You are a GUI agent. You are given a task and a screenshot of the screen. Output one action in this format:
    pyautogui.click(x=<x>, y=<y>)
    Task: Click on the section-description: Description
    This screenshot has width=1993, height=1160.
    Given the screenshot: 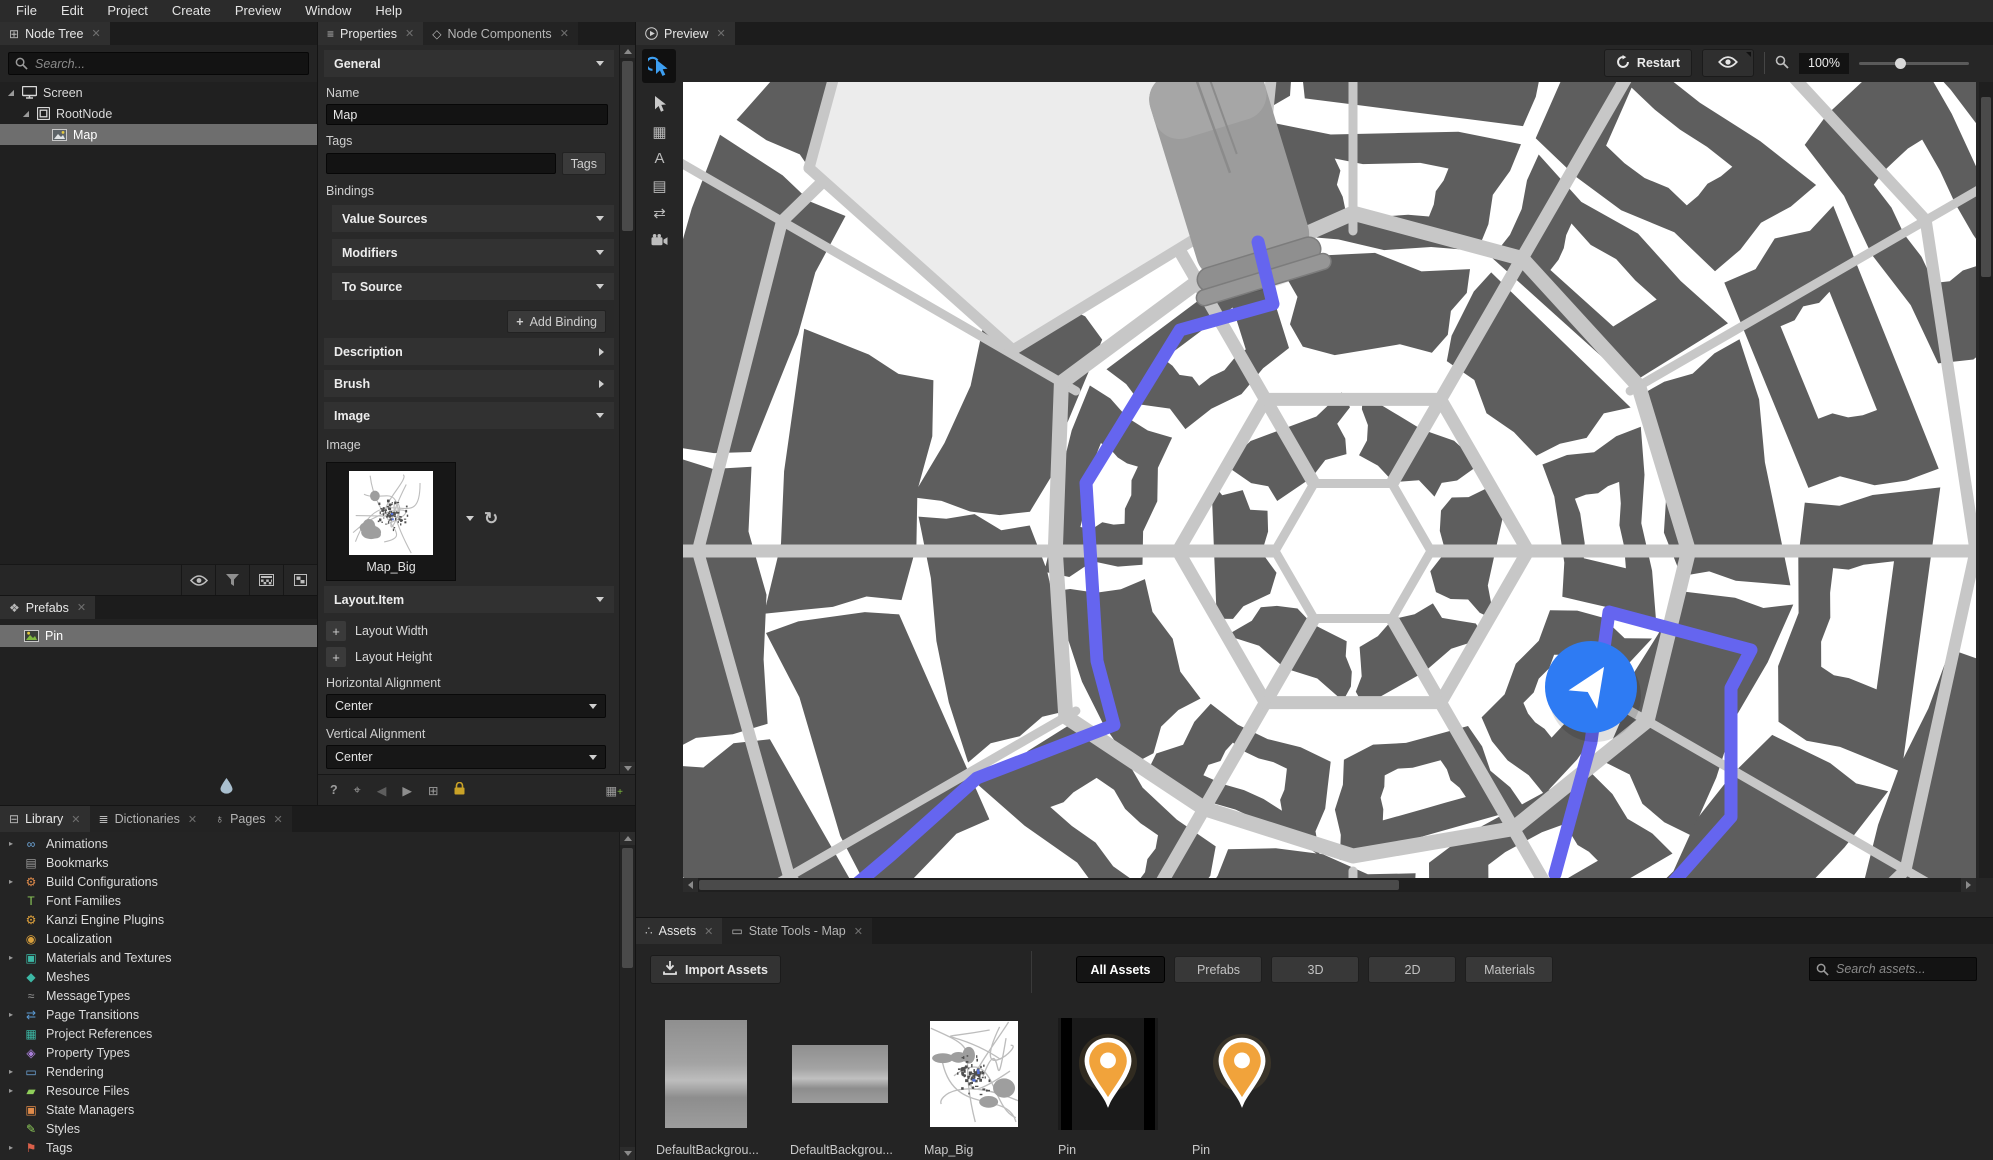 What is the action you would take?
    pyautogui.click(x=469, y=351)
    